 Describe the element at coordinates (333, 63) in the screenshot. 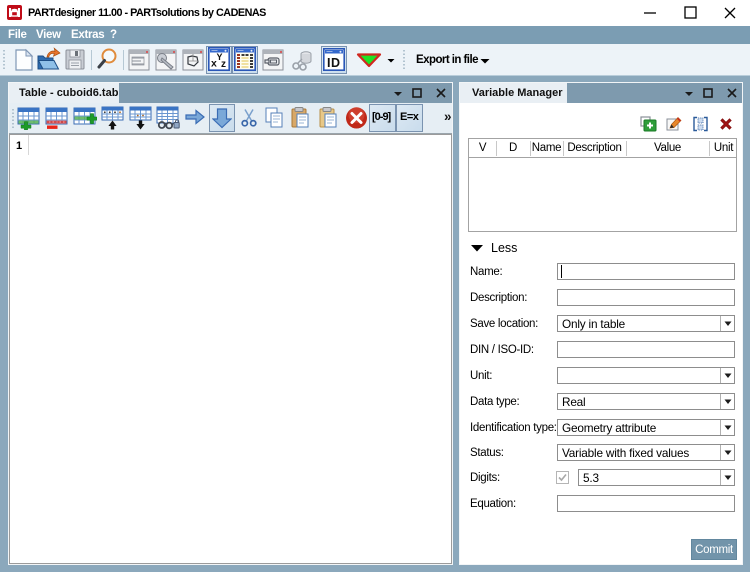

I see `svg-text: ID` at that location.